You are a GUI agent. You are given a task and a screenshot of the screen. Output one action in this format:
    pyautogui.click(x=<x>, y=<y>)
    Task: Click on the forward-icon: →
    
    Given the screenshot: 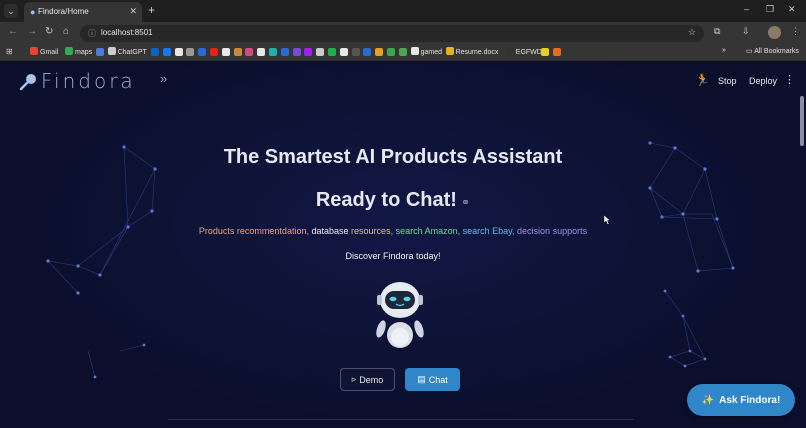 What is the action you would take?
    pyautogui.click(x=32, y=31)
    